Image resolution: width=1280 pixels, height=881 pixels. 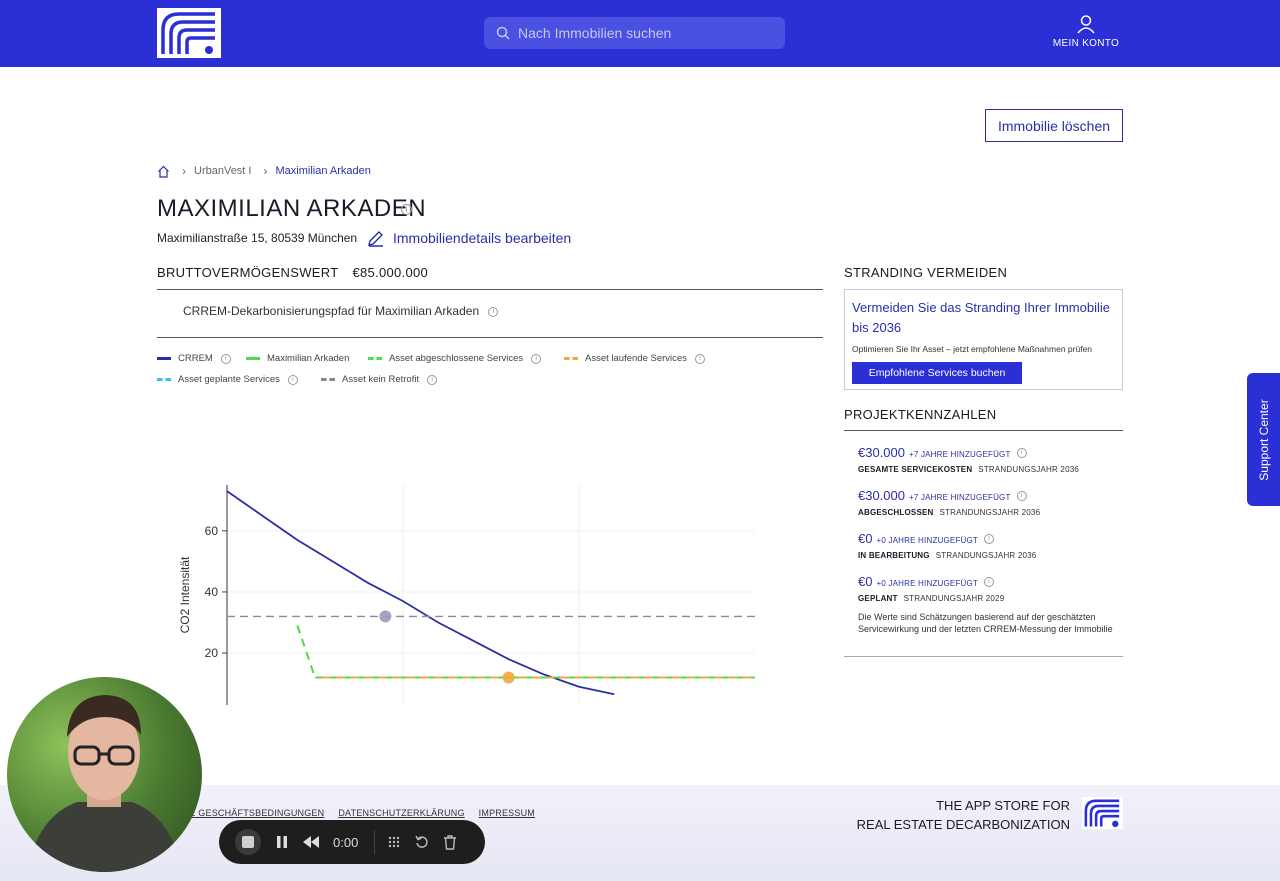 I want to click on kpi-amount: €30.000, so click(x=881, y=495).